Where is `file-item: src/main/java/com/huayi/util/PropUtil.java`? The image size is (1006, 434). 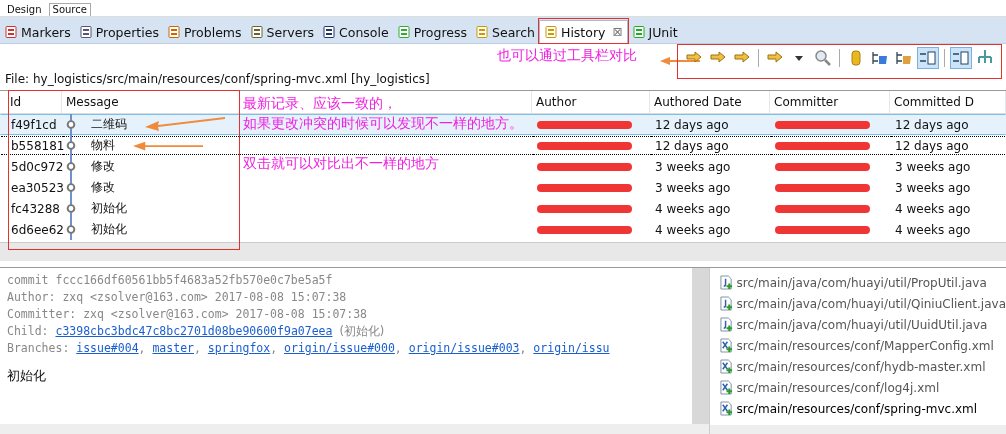
file-item: src/main/java/com/huayi/util/PropUtil.java is located at coordinates (863, 282).